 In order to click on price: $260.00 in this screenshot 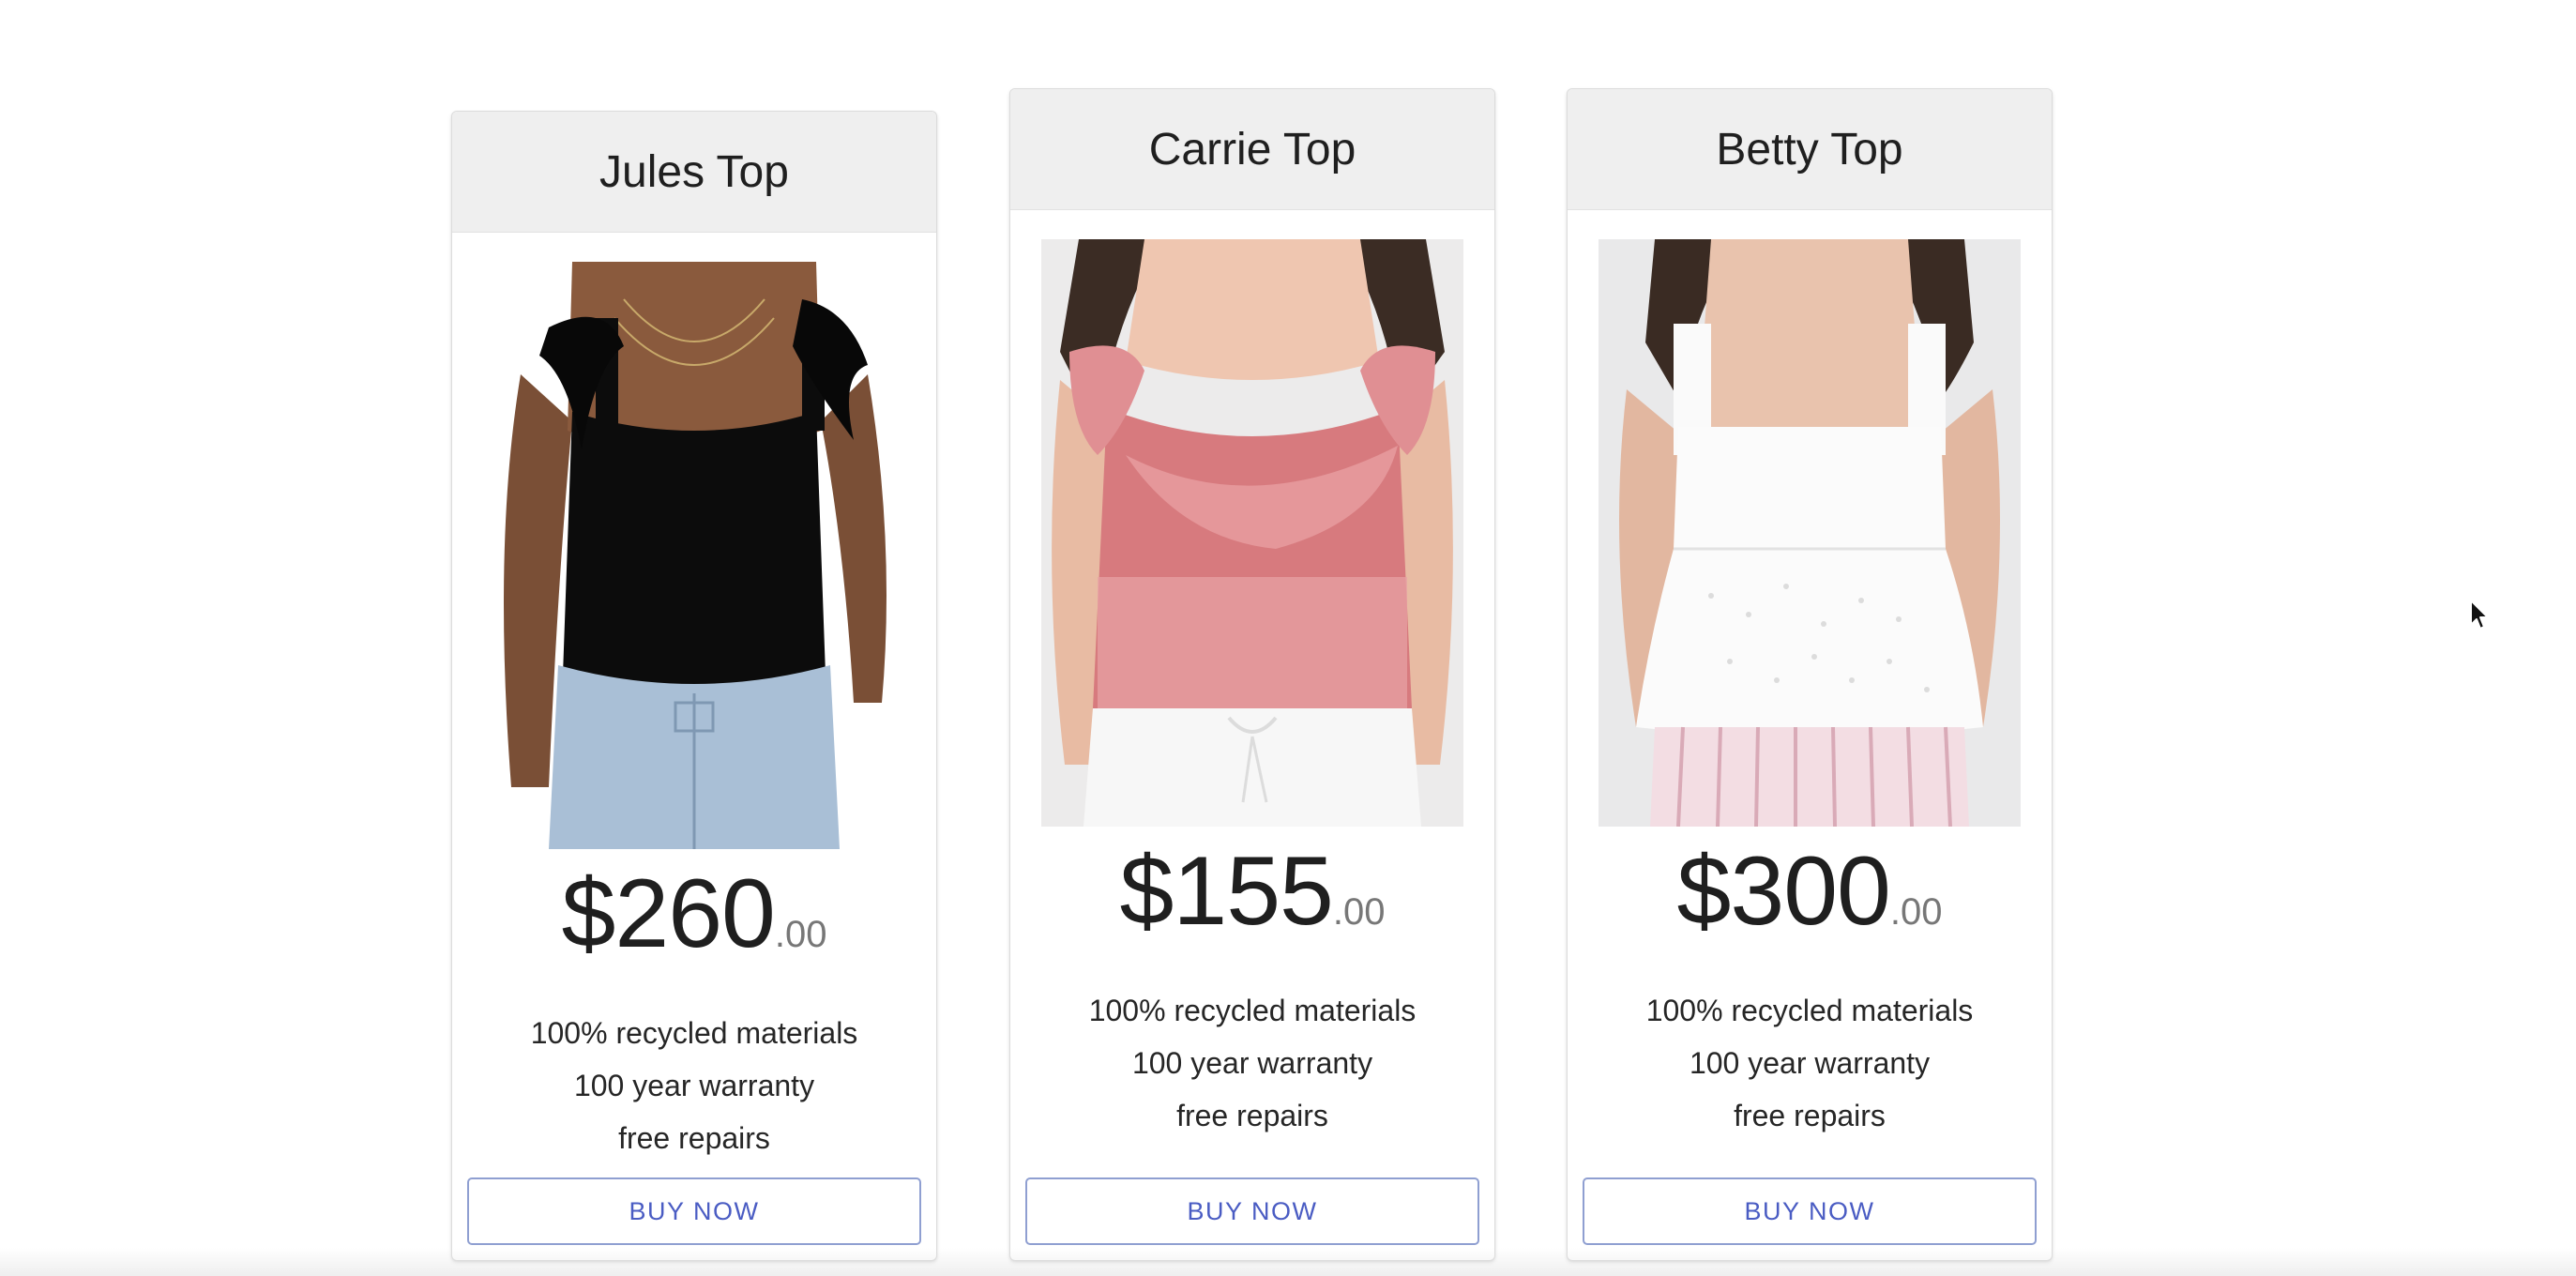, I will do `click(694, 913)`.